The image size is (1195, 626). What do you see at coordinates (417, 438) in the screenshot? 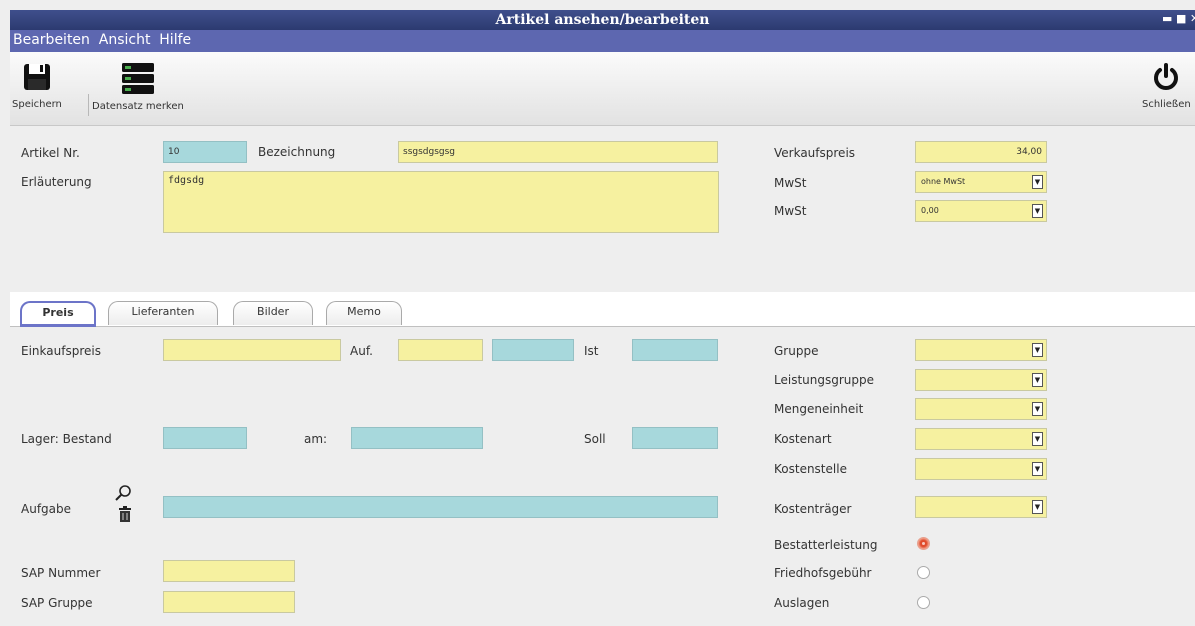
I see `lager-datum-field` at bounding box center [417, 438].